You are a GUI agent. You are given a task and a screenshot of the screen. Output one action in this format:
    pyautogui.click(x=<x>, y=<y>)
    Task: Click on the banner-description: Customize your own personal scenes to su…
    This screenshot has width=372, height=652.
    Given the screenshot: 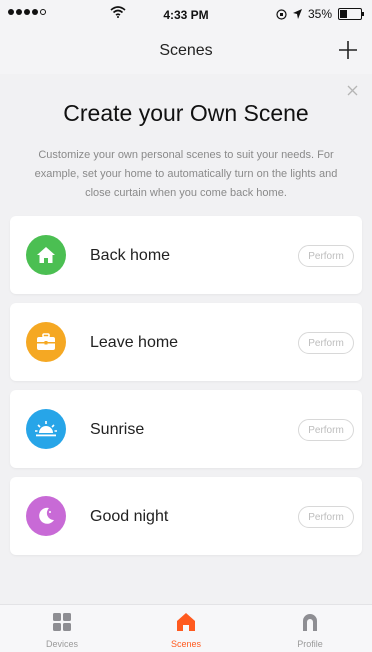 What is the action you would take?
    pyautogui.click(x=186, y=174)
    